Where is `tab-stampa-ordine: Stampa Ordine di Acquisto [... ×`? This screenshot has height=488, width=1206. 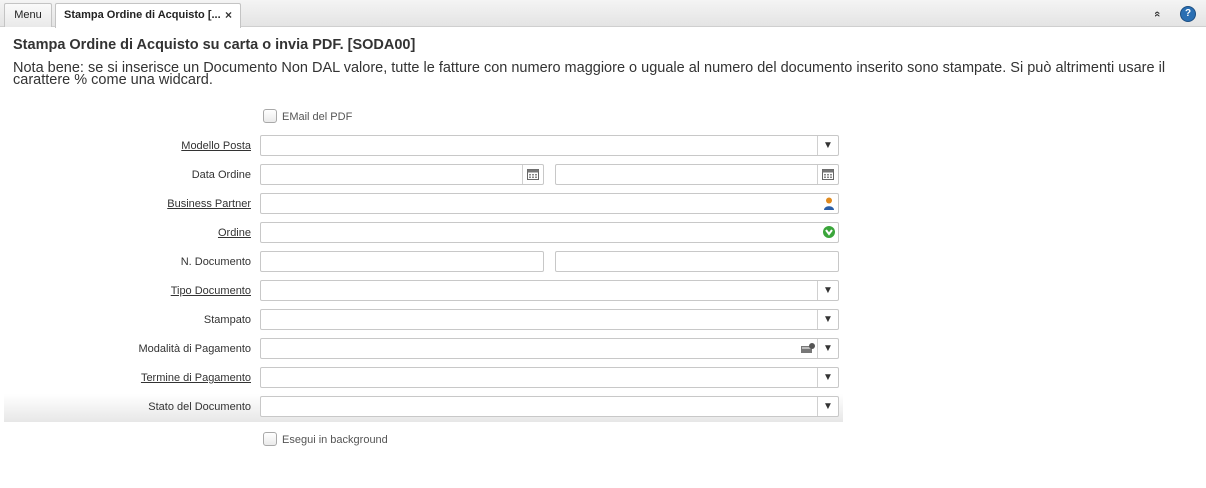
tab-stampa-ordine: Stampa Ordine di Acquisto [... × is located at coordinates (148, 15).